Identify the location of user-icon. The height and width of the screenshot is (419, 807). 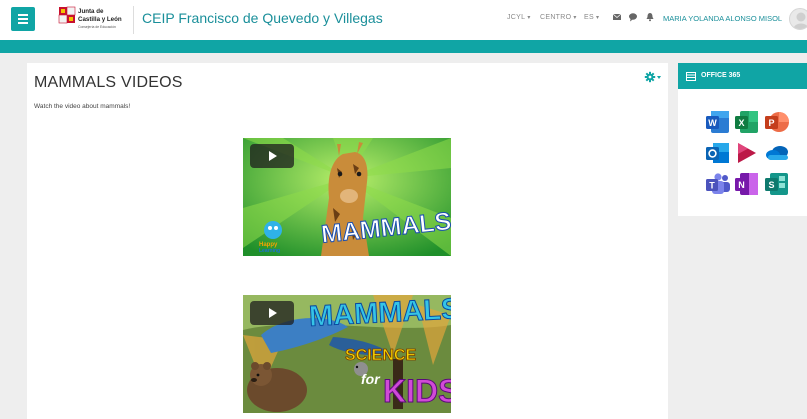
(800, 20).